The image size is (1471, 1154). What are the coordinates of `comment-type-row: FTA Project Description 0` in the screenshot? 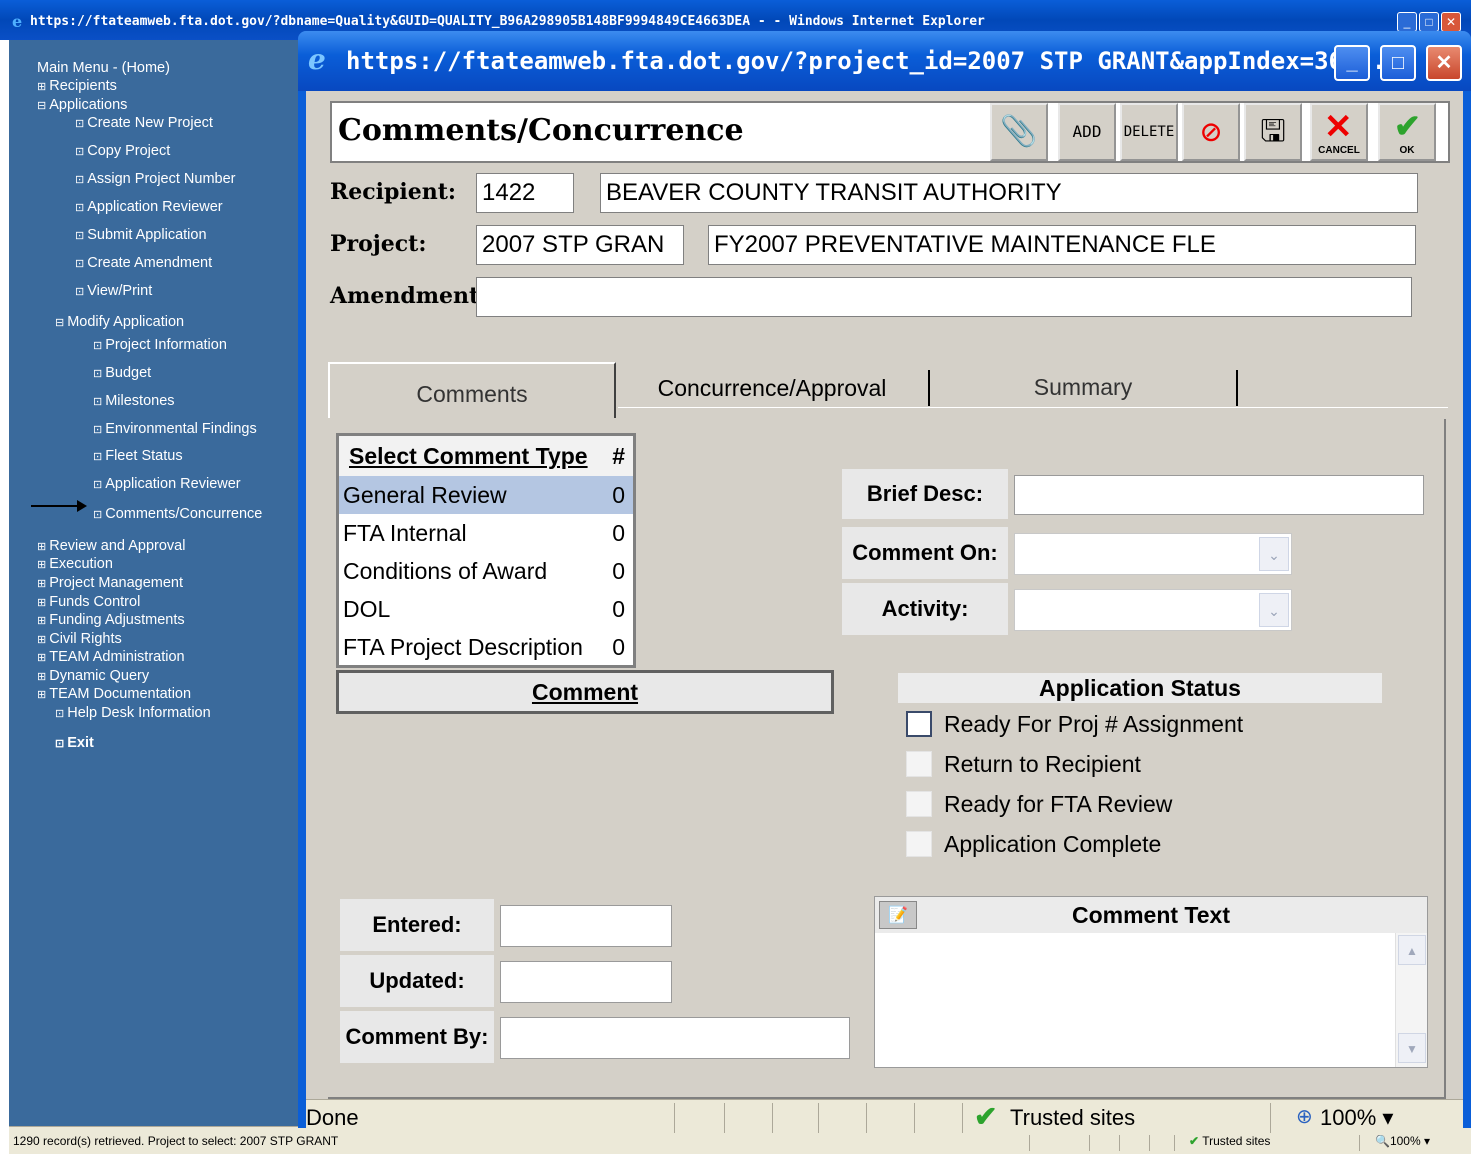 It's located at (486, 647).